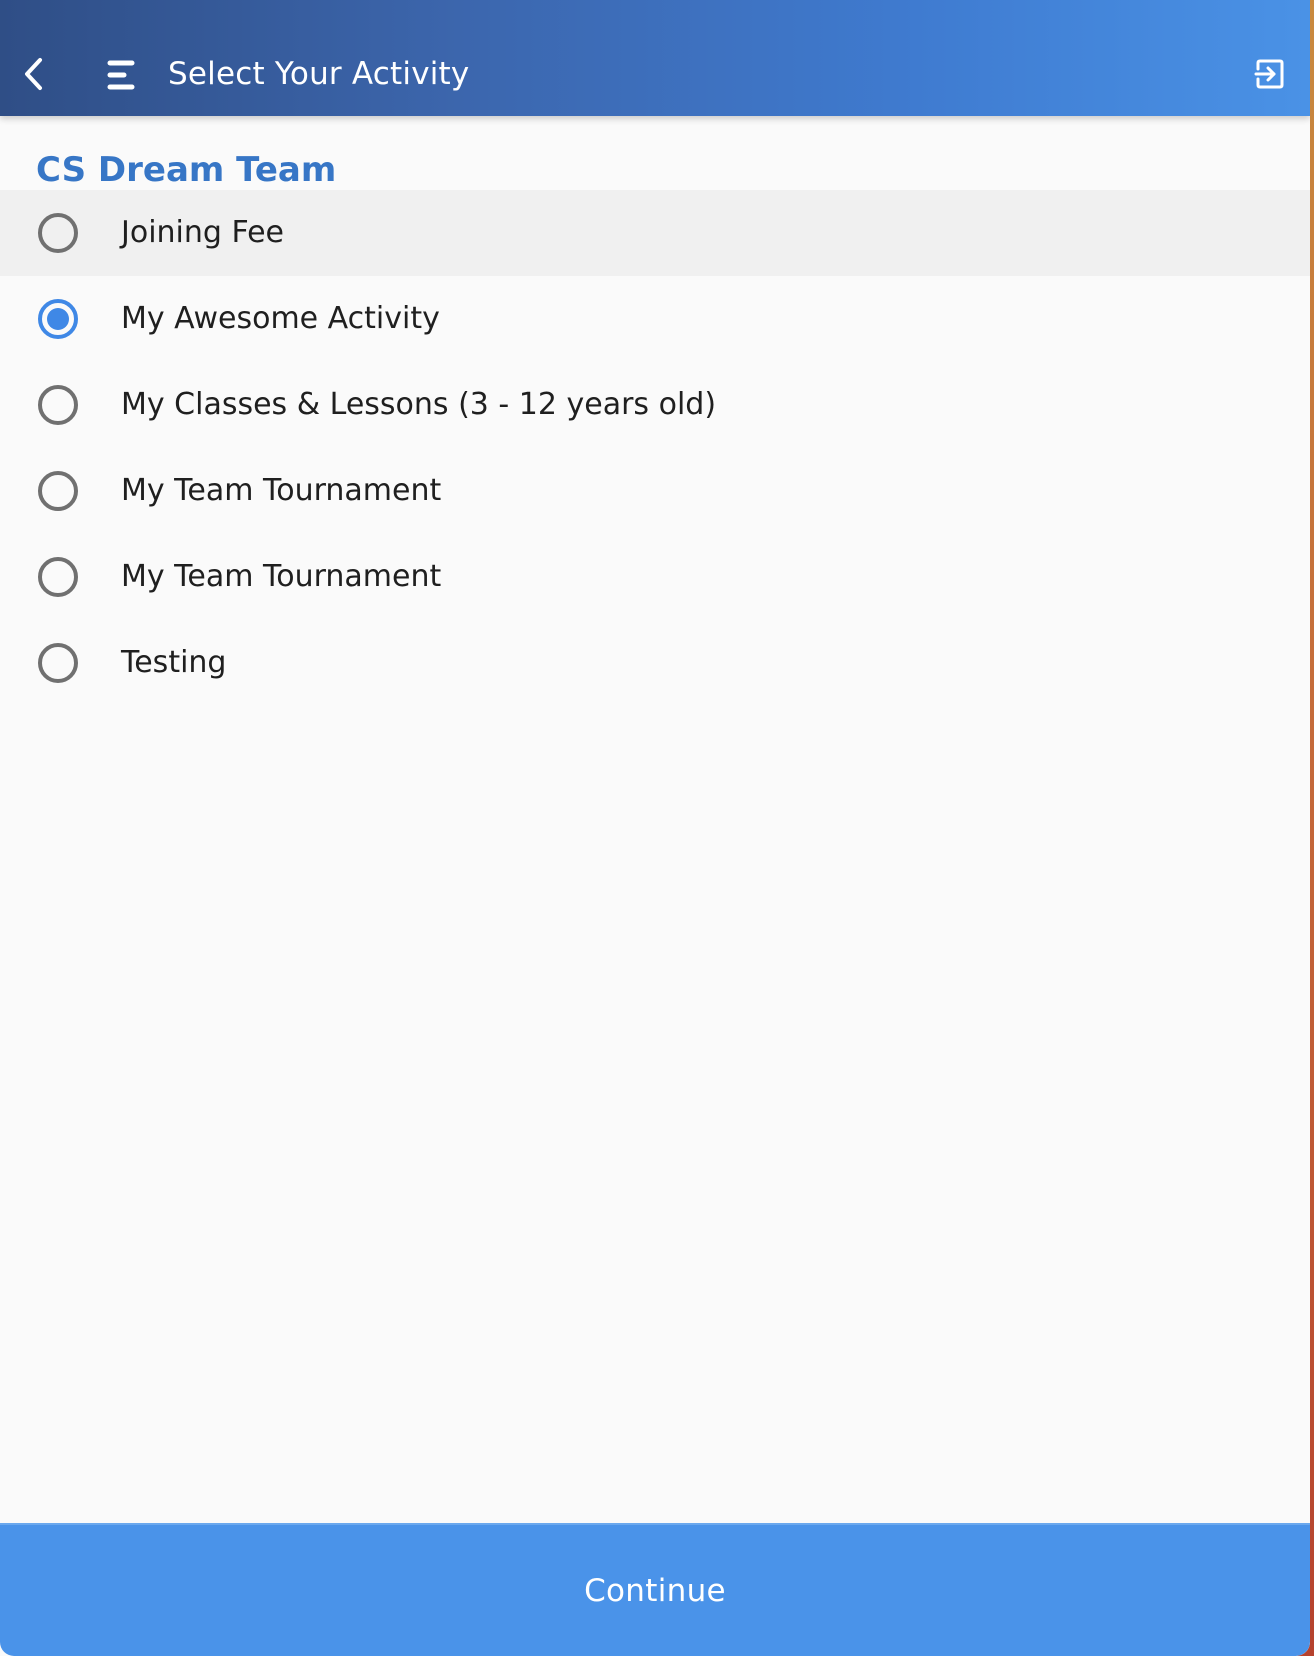 This screenshot has height=1656, width=1314. I want to click on activity-option: My Awesome Activity, so click(655, 319).